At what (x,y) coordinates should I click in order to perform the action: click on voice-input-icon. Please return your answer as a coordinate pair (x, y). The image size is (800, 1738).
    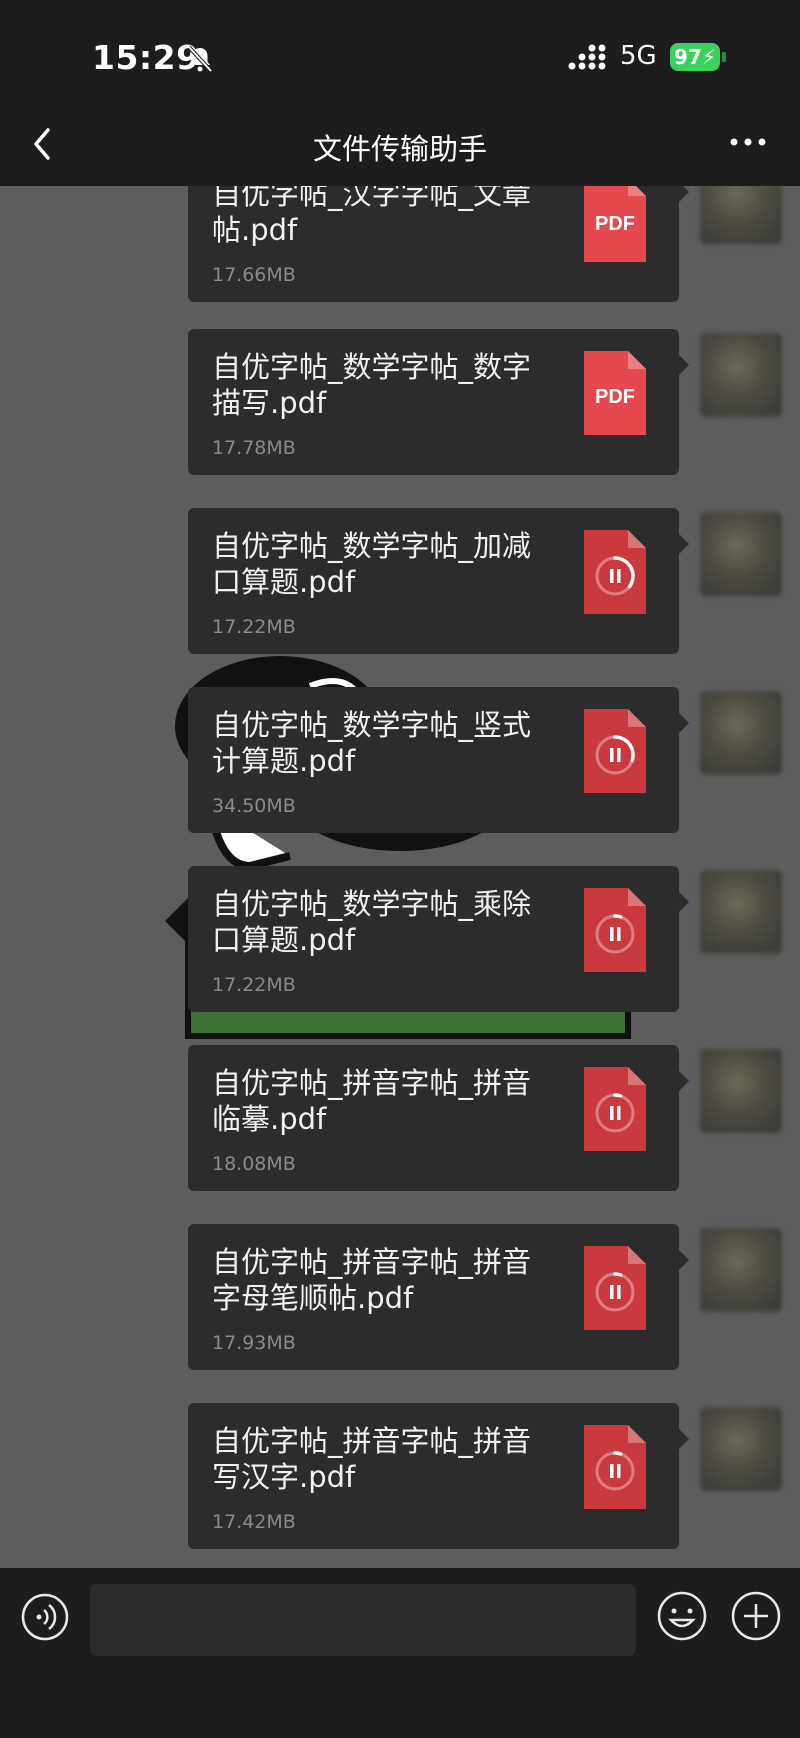
    Looking at the image, I should click on (45, 1617).